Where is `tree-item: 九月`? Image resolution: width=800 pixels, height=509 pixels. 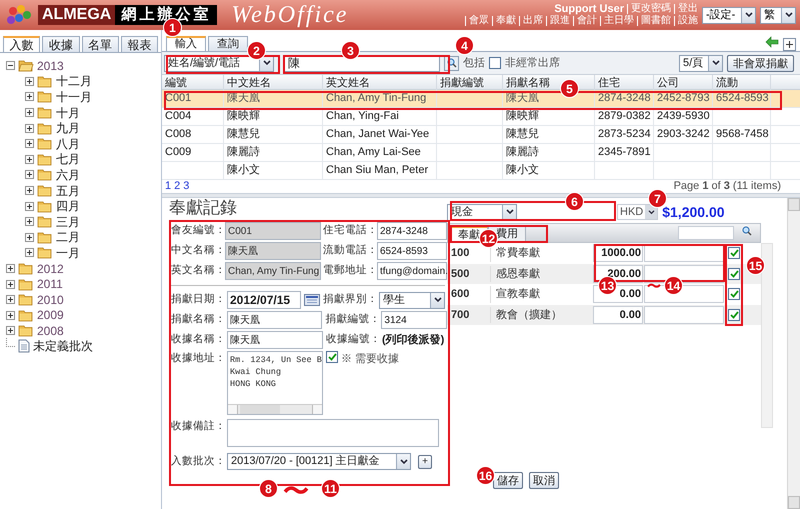
tree-item: 九月 is located at coordinates (68, 128).